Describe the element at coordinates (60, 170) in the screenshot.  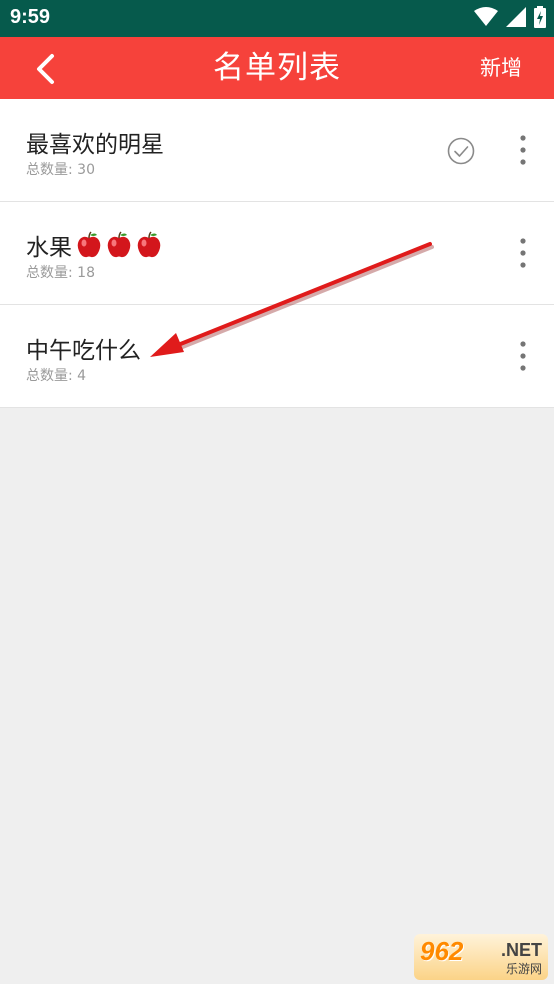
I see `list-item-count: 总数量: 30` at that location.